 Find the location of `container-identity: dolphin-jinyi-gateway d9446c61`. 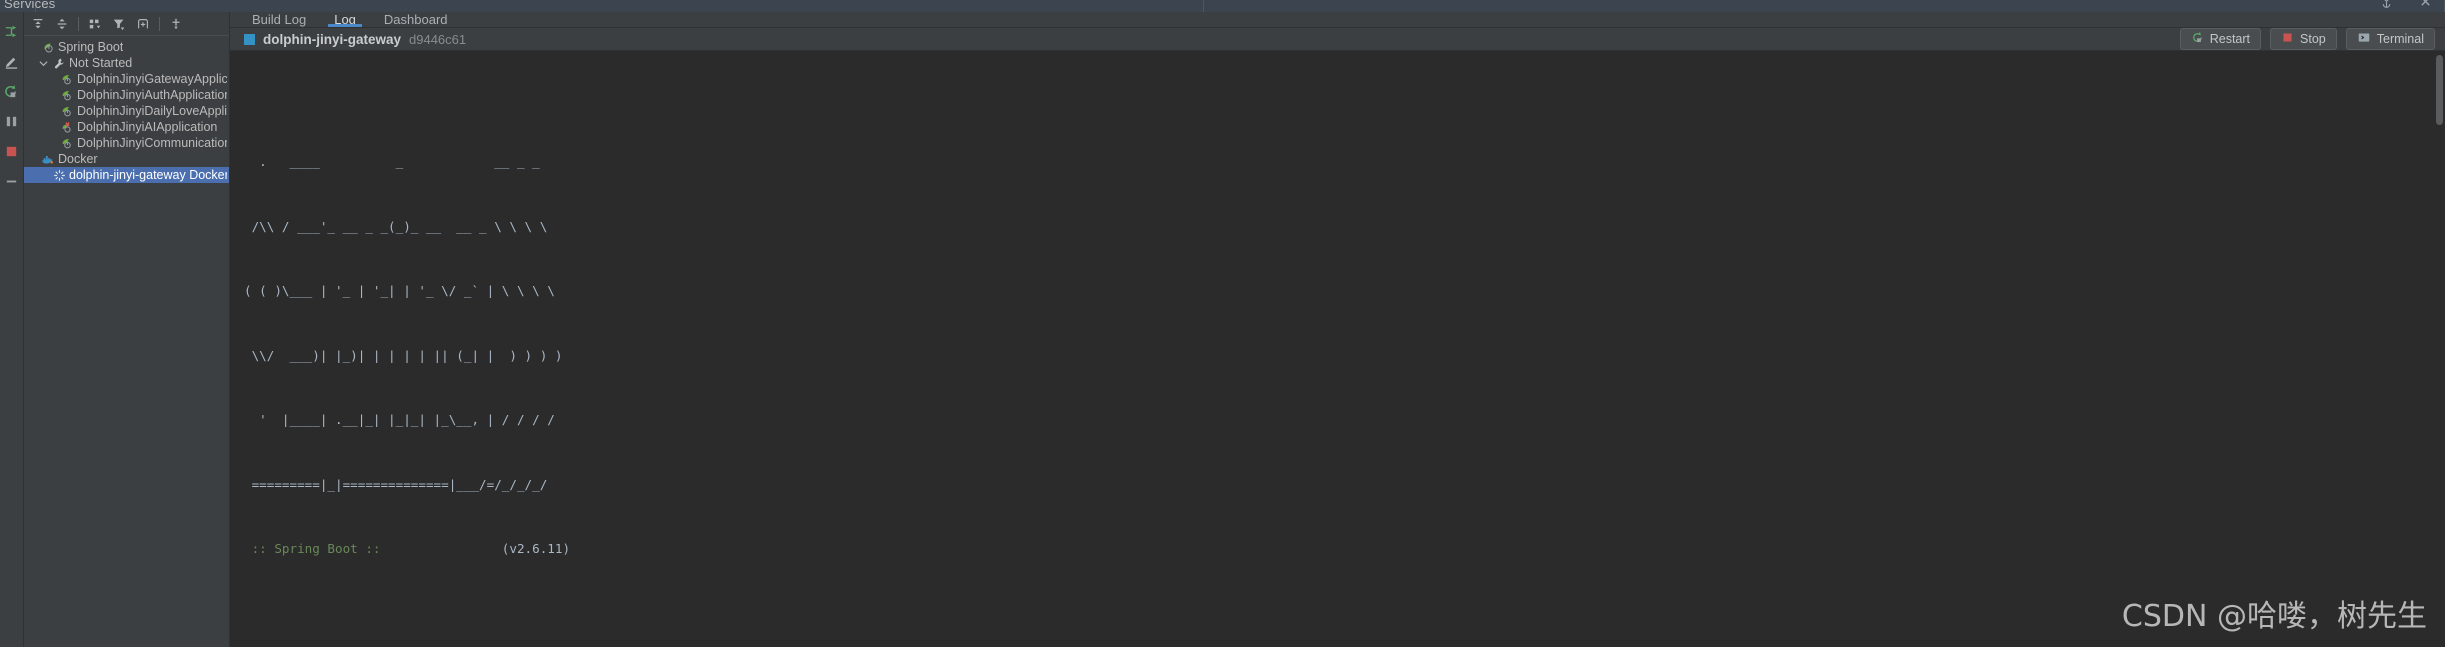

container-identity: dolphin-jinyi-gateway d9446c61 is located at coordinates (355, 39).